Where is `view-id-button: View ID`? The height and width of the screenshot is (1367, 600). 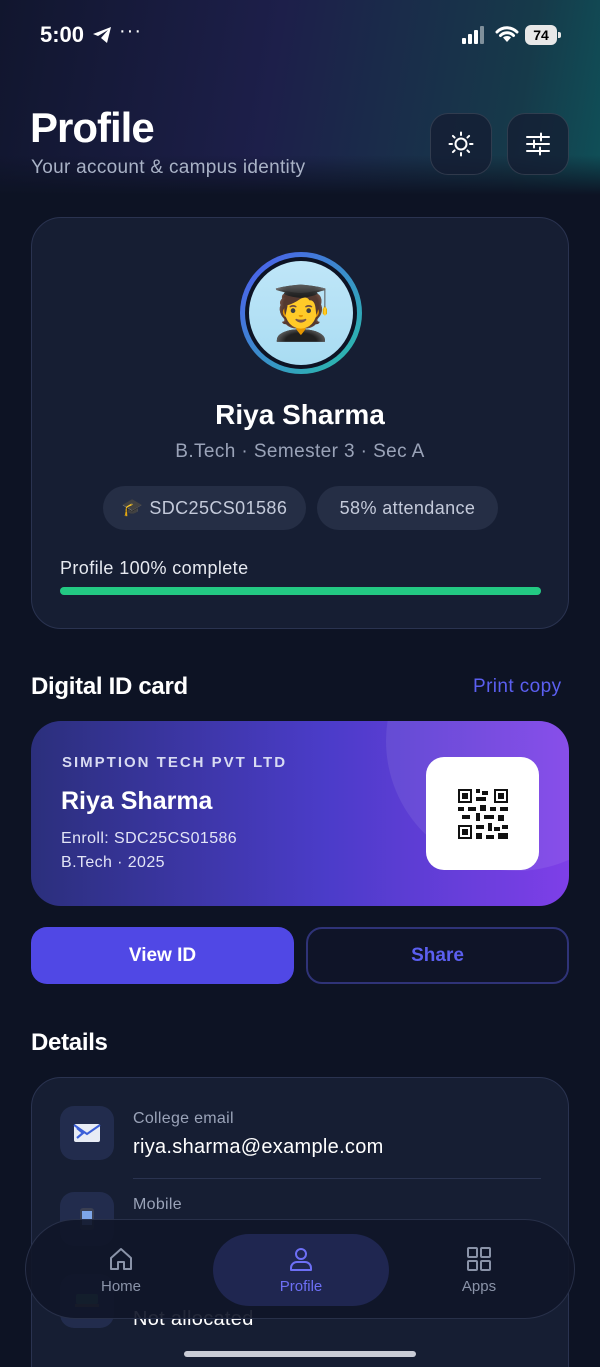
view-id-button: View ID is located at coordinates (162, 955).